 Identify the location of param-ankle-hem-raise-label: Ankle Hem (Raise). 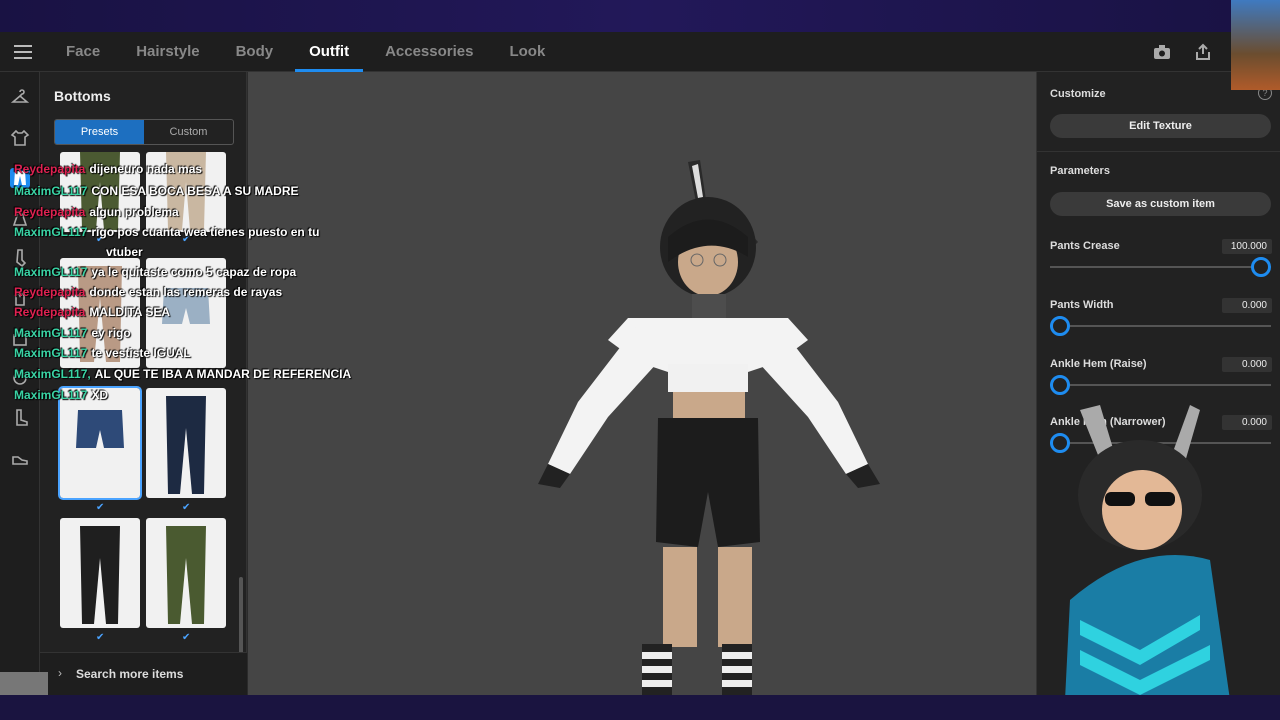
(1098, 364).